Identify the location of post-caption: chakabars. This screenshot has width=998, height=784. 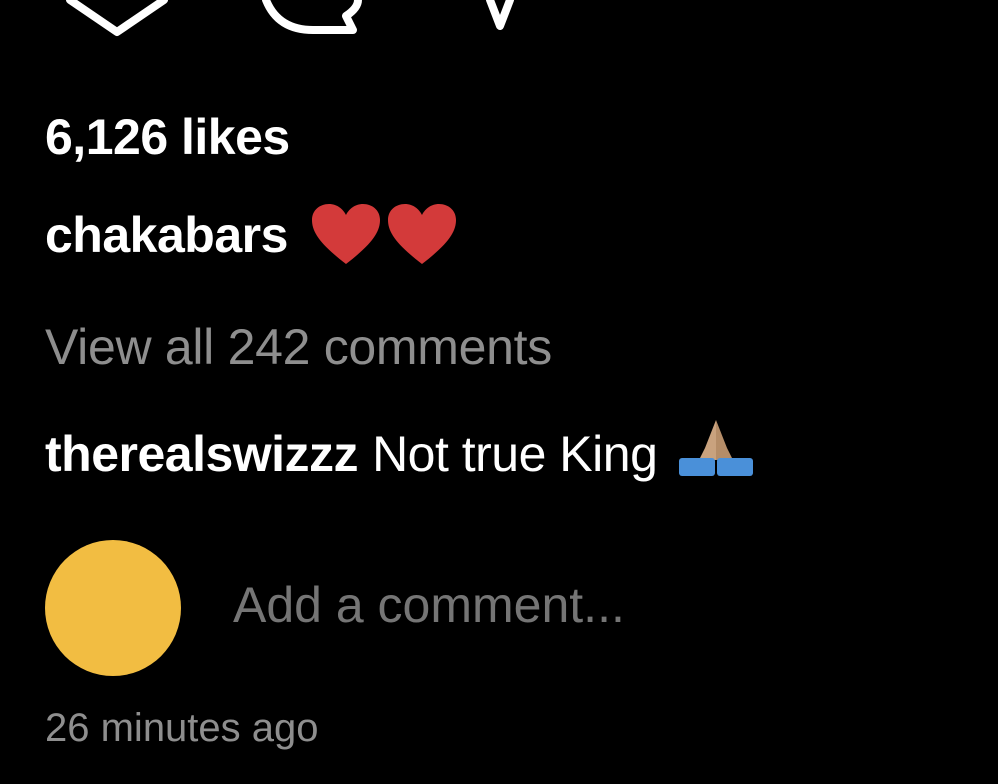
(251, 235).